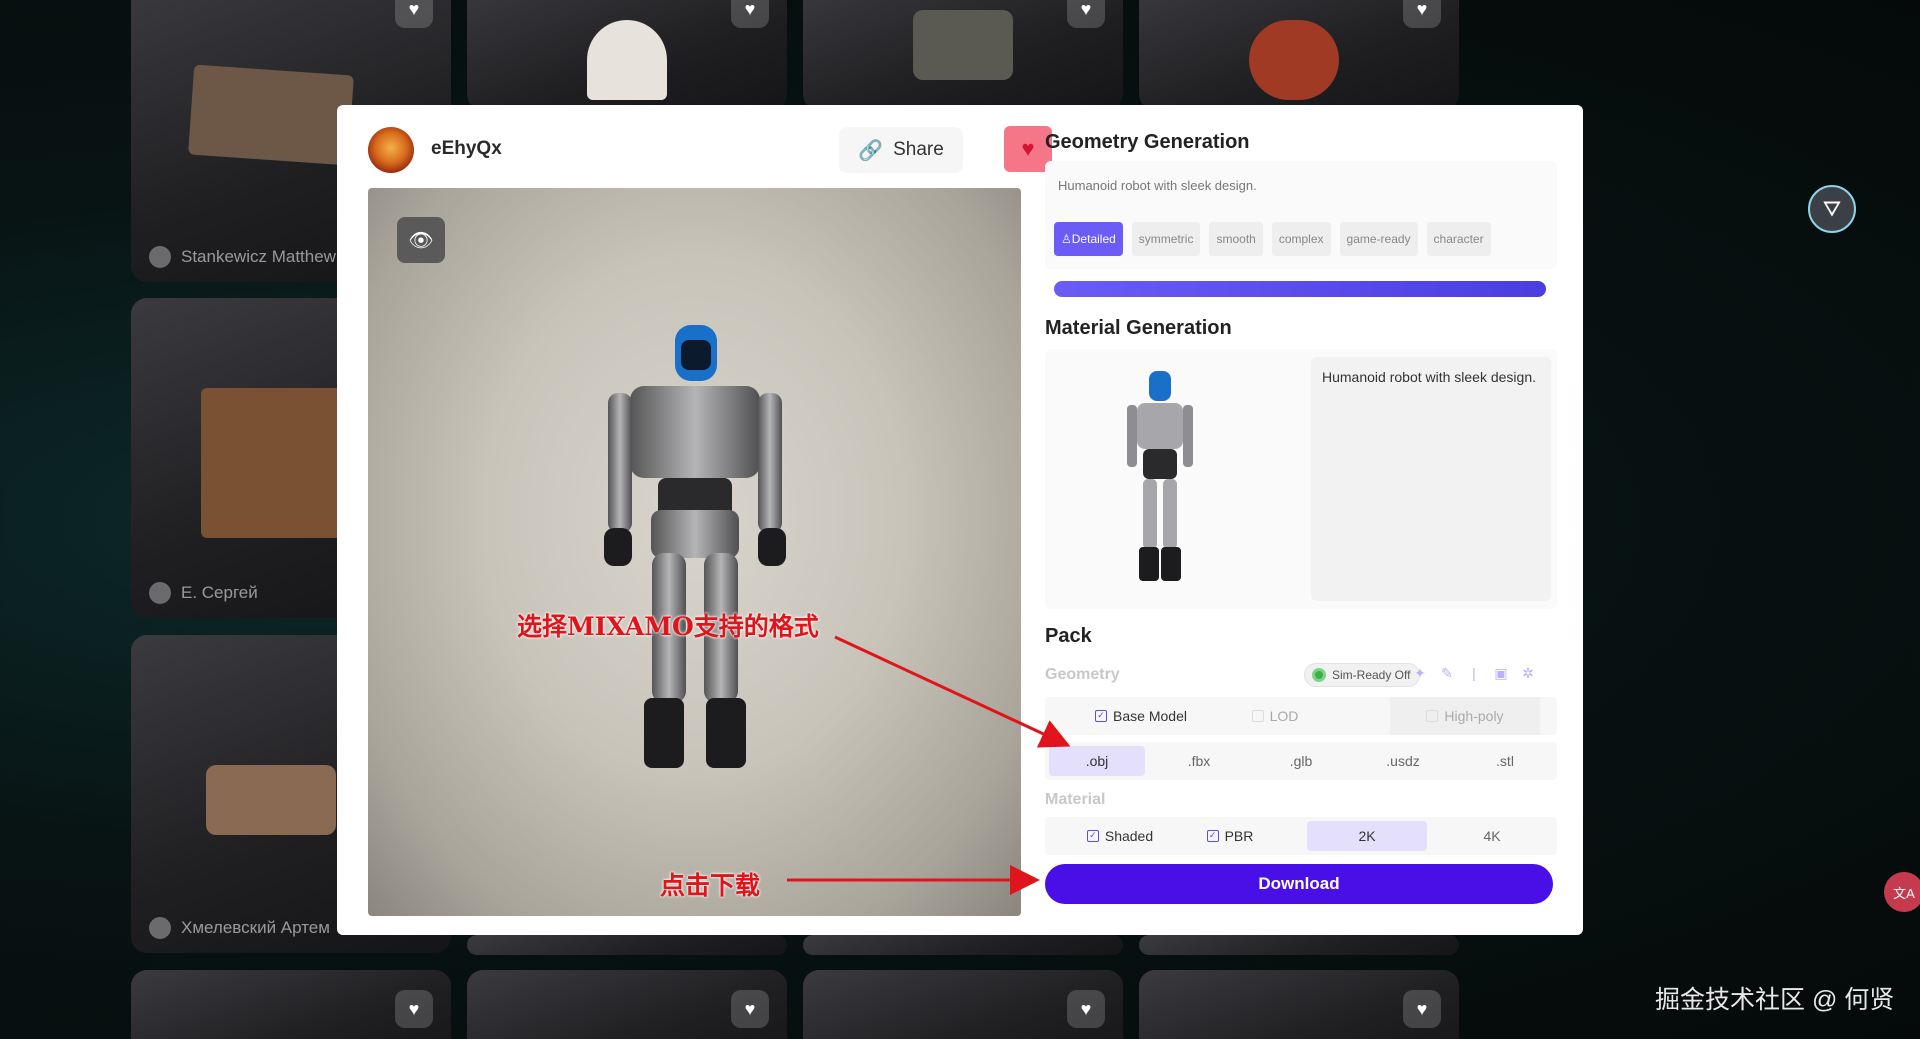  I want to click on share-button: 🔗 Share, so click(901, 150).